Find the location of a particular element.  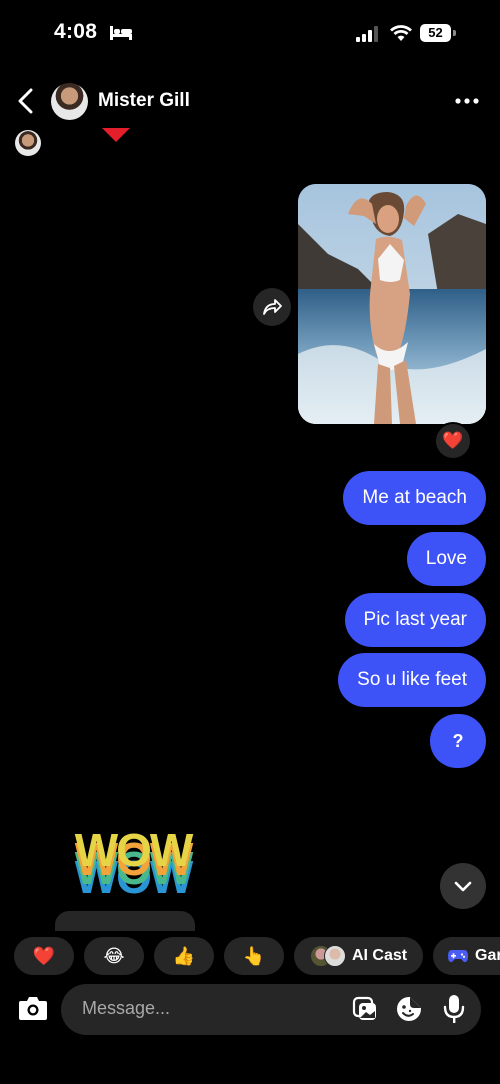

wow-sticker: WOW WOW WOW WOW is located at coordinates (133, 862).